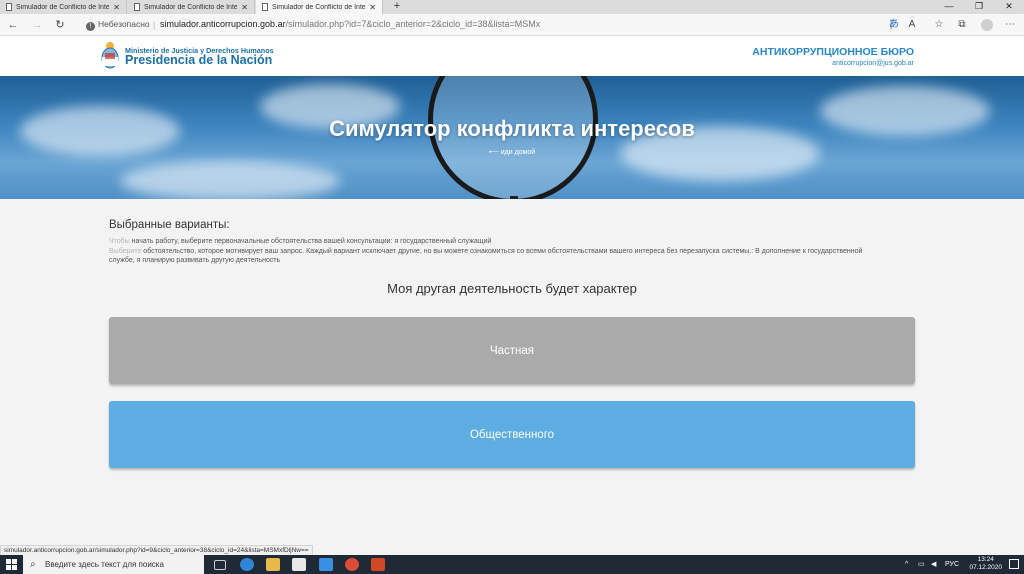  I want to click on windows-start-icon, so click(11, 564).